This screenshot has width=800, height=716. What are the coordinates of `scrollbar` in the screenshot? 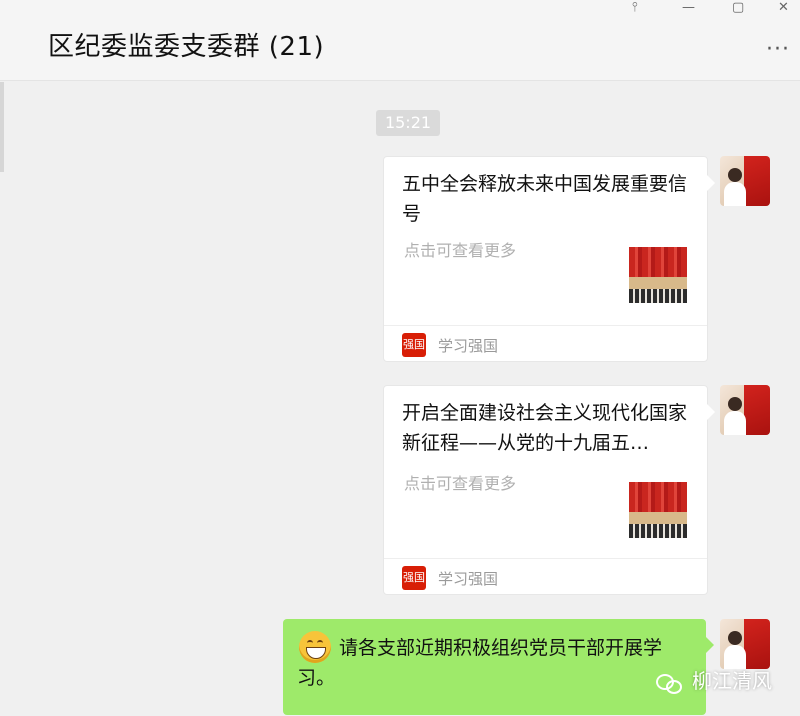 It's located at (2, 127).